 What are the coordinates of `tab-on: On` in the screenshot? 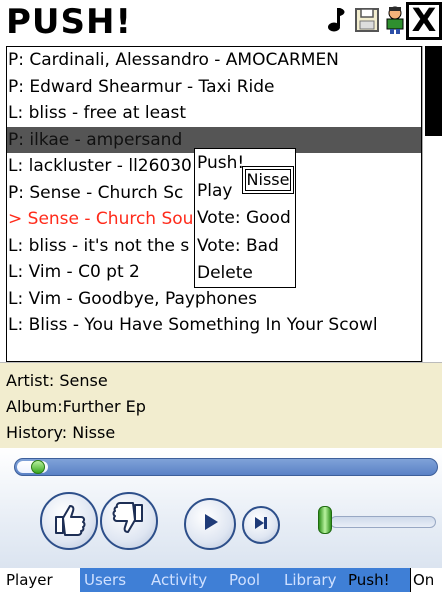 It's located at (426, 580).